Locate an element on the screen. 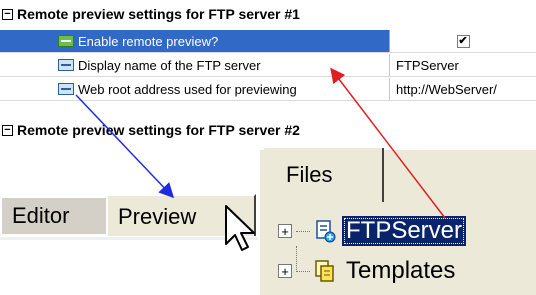 The height and width of the screenshot is (295, 536). property-name-cell: Enable remote preview? is located at coordinates (195, 41).